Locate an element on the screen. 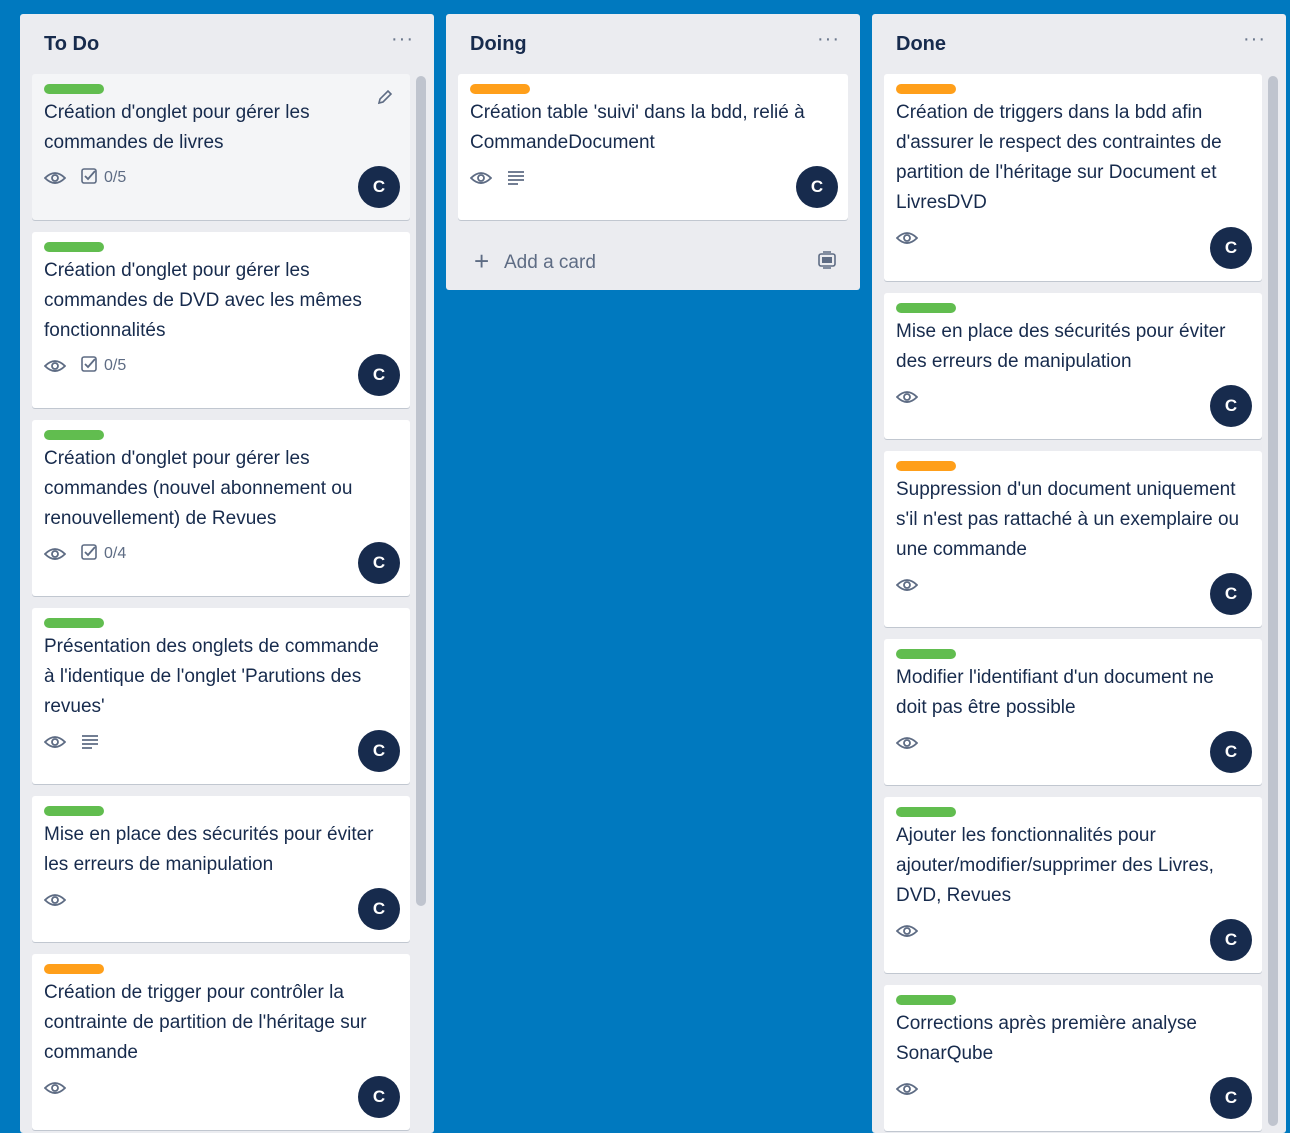 The width and height of the screenshot is (1290, 1133). card-template-icon is located at coordinates (827, 262).